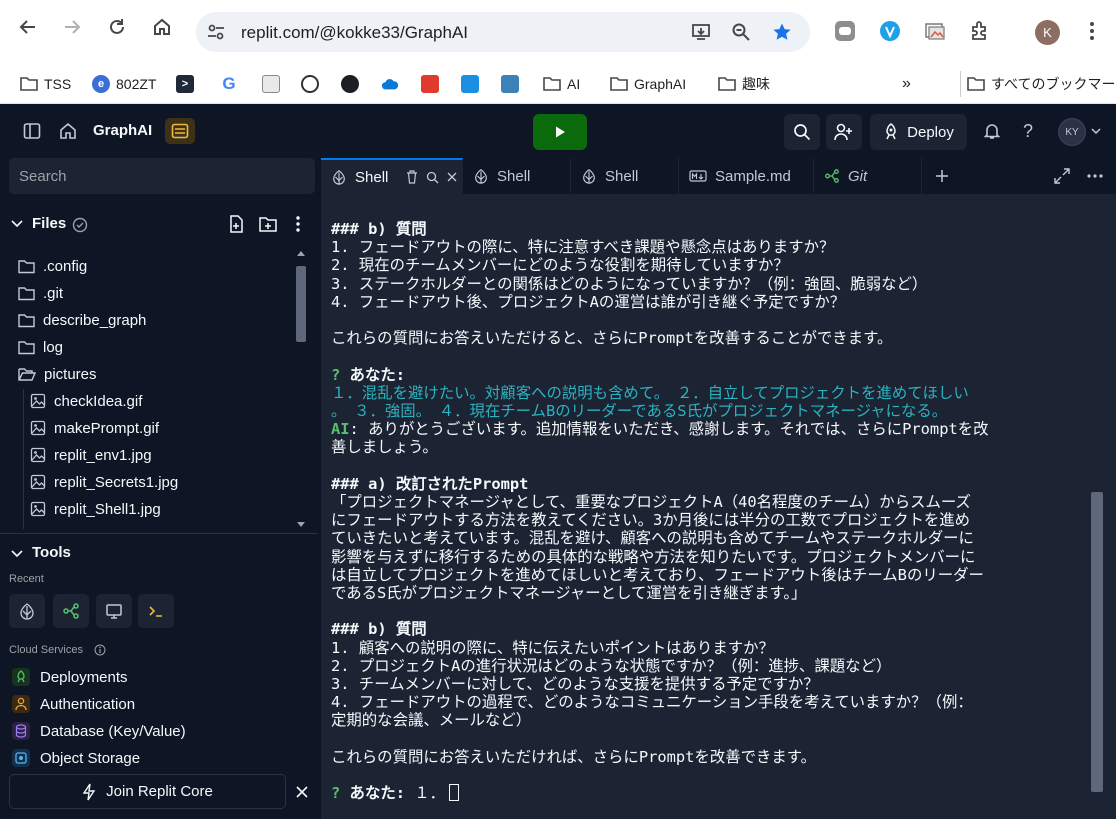 The height and width of the screenshot is (819, 1116). What do you see at coordinates (503, 32) in the screenshot?
I see `address-bar: replit.com/@kokke33/GraphAI` at bounding box center [503, 32].